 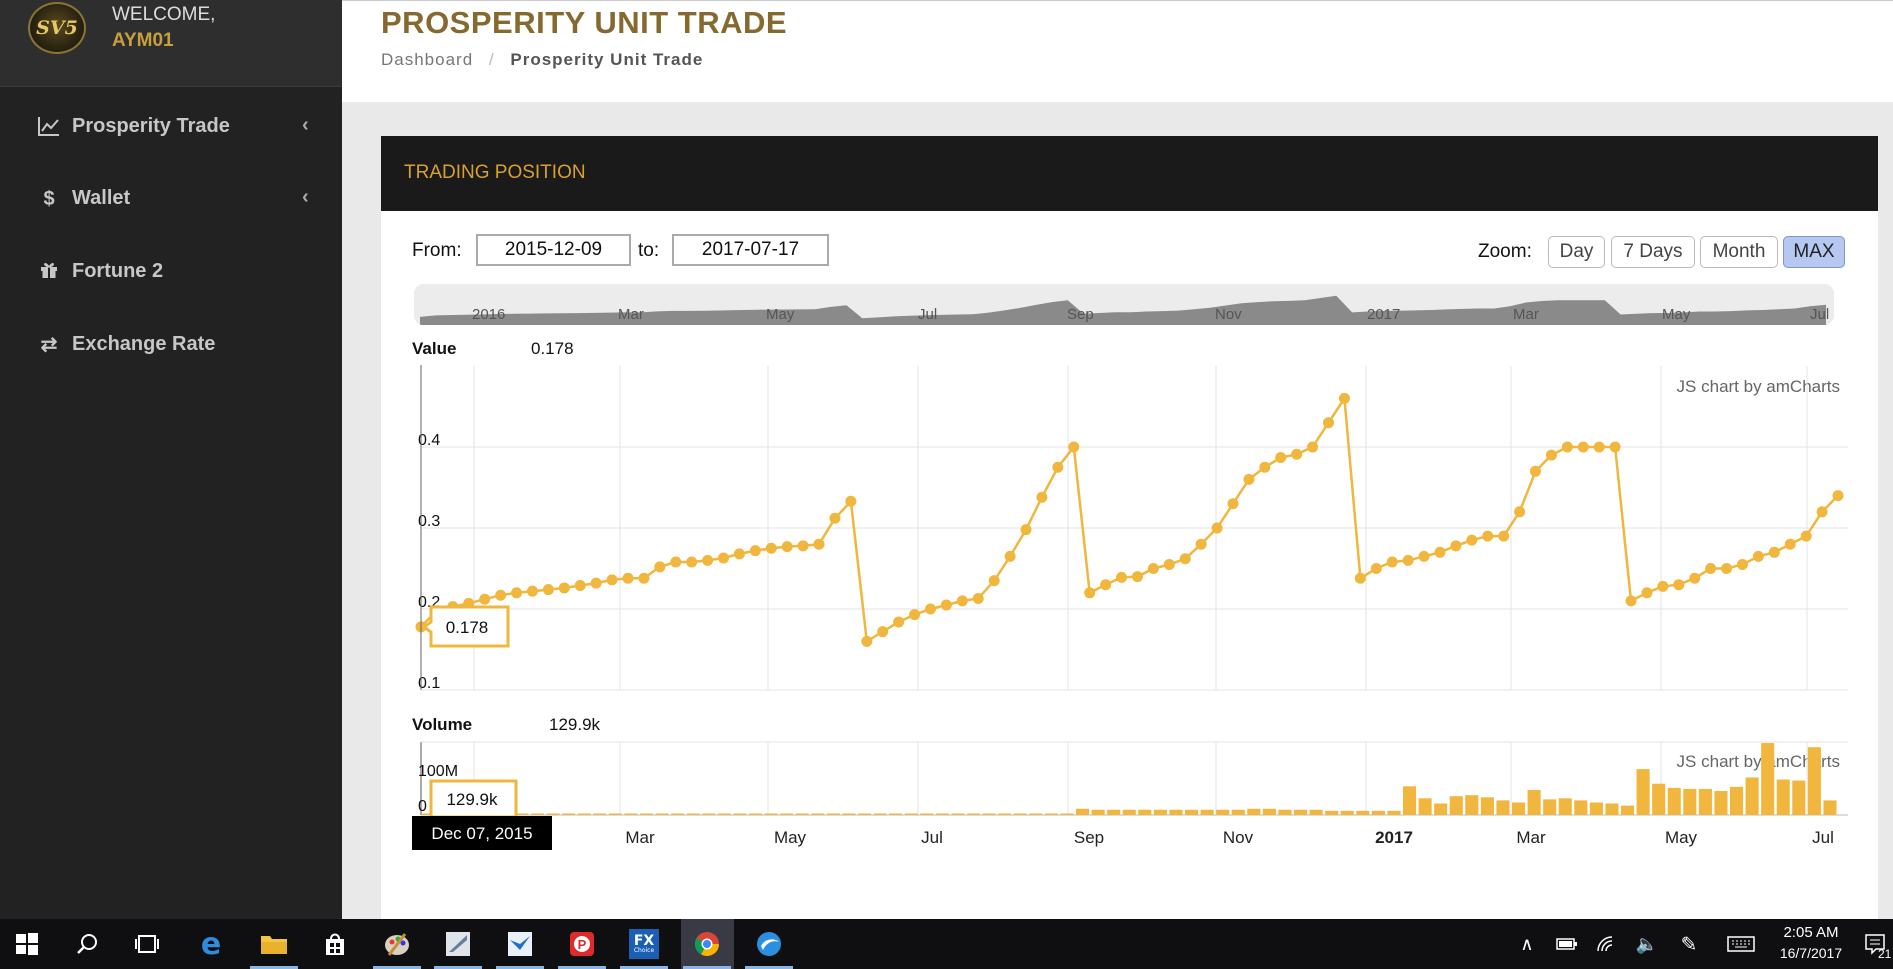 I want to click on fx-text: FX, so click(x=644, y=941).